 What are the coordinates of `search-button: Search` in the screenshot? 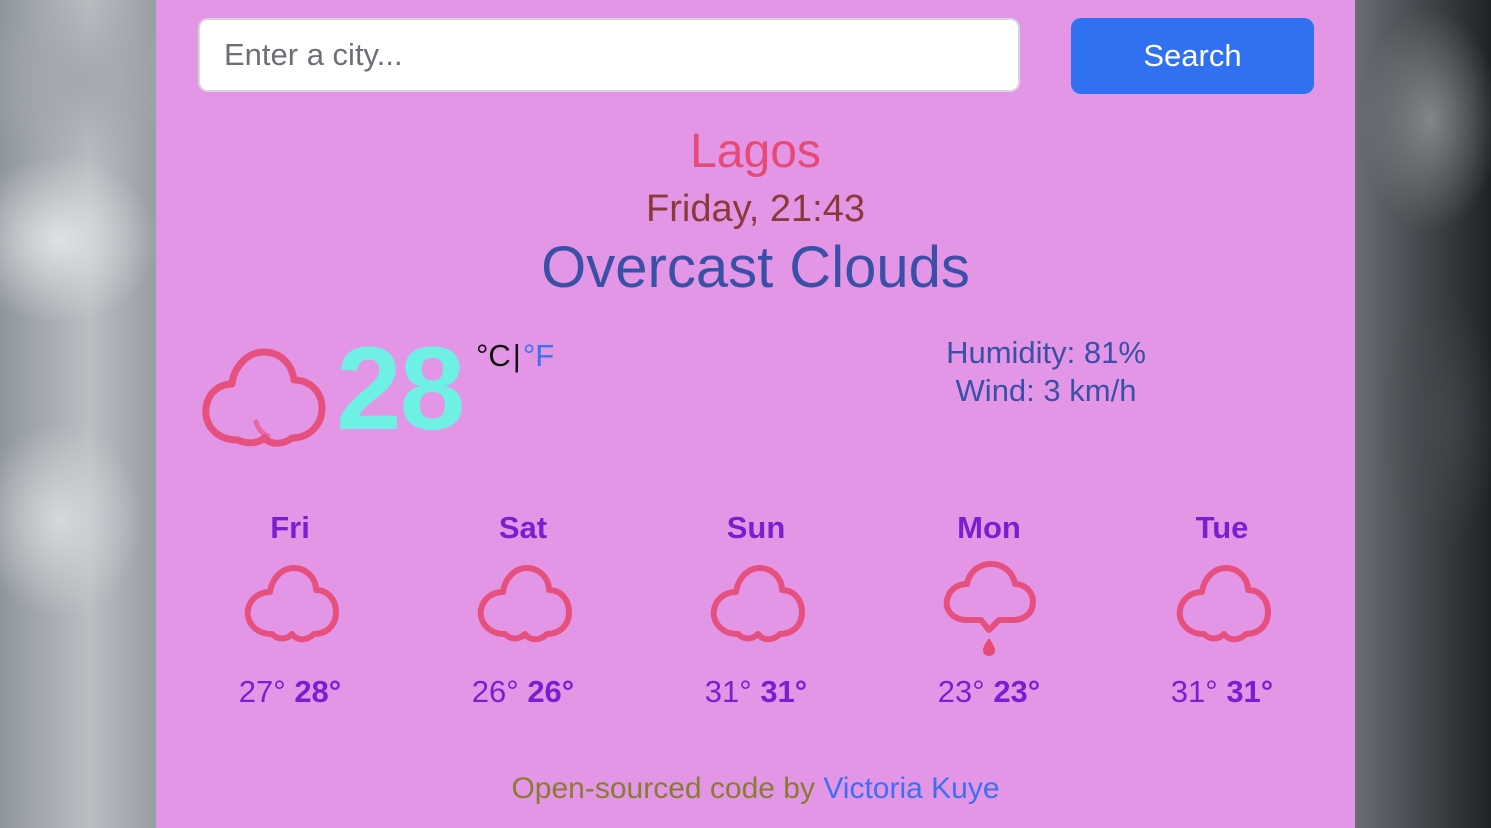 It's located at (1192, 56).